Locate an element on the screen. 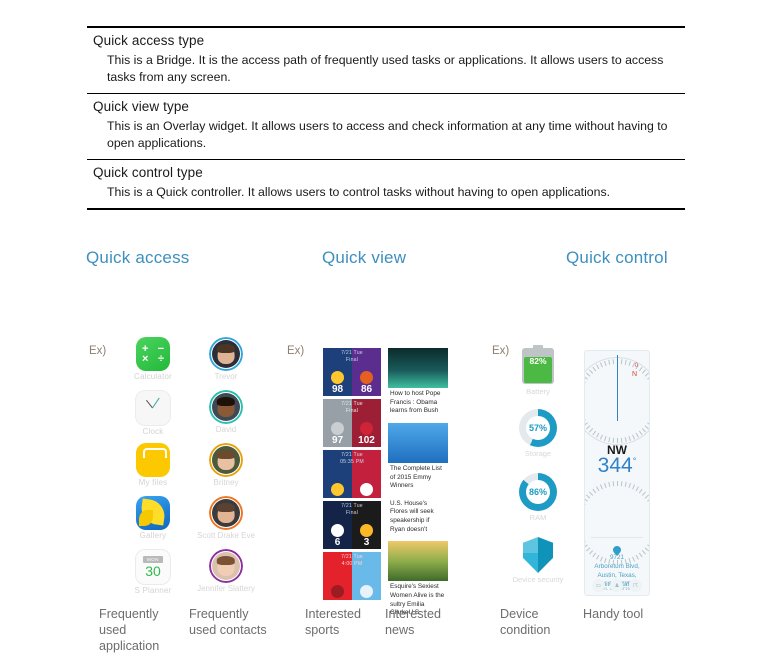 The image size is (780, 660). progress-donut-icon: 86% is located at coordinates (538, 492).